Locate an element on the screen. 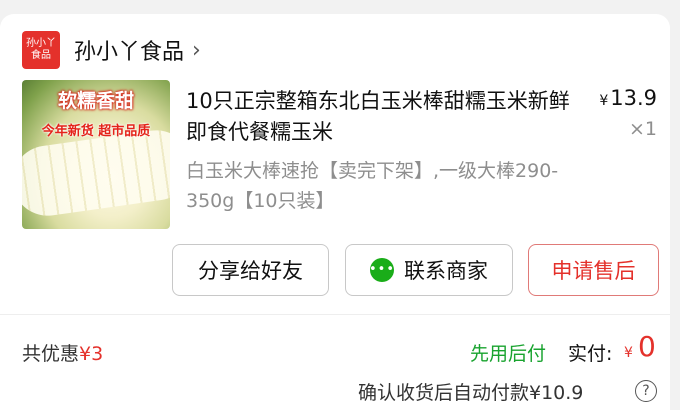 The image size is (680, 410). after-sale-button-label: 申请售后 is located at coordinates (593, 271).